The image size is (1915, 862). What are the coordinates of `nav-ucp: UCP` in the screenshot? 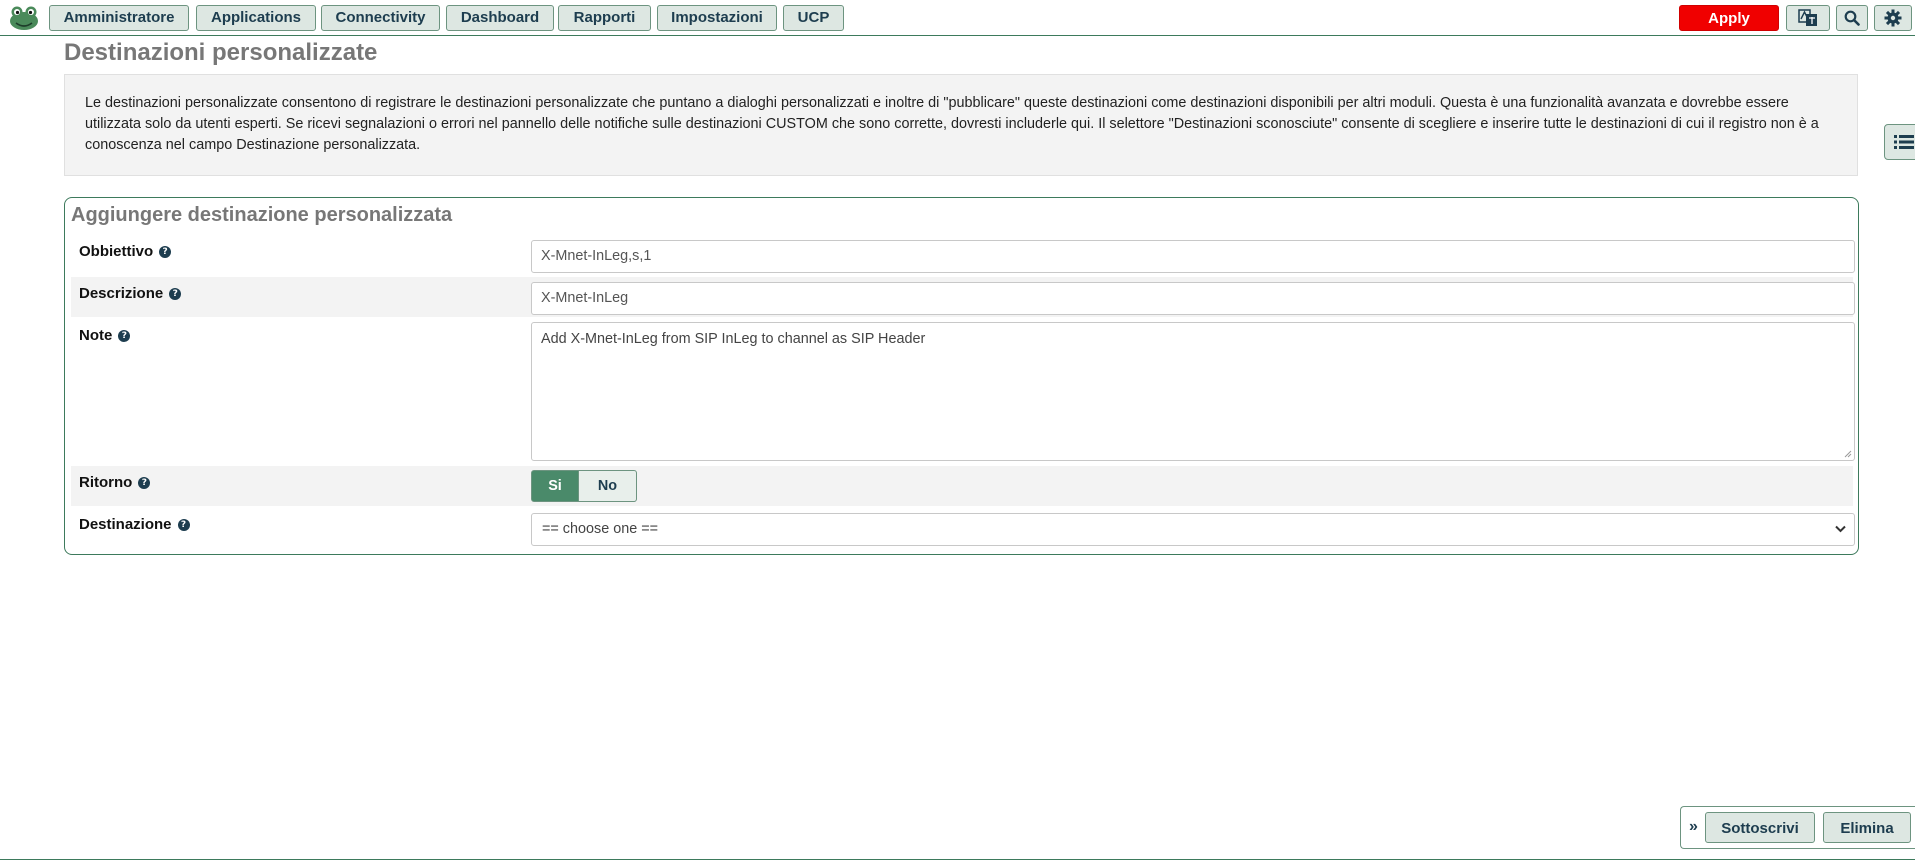 It's located at (813, 18).